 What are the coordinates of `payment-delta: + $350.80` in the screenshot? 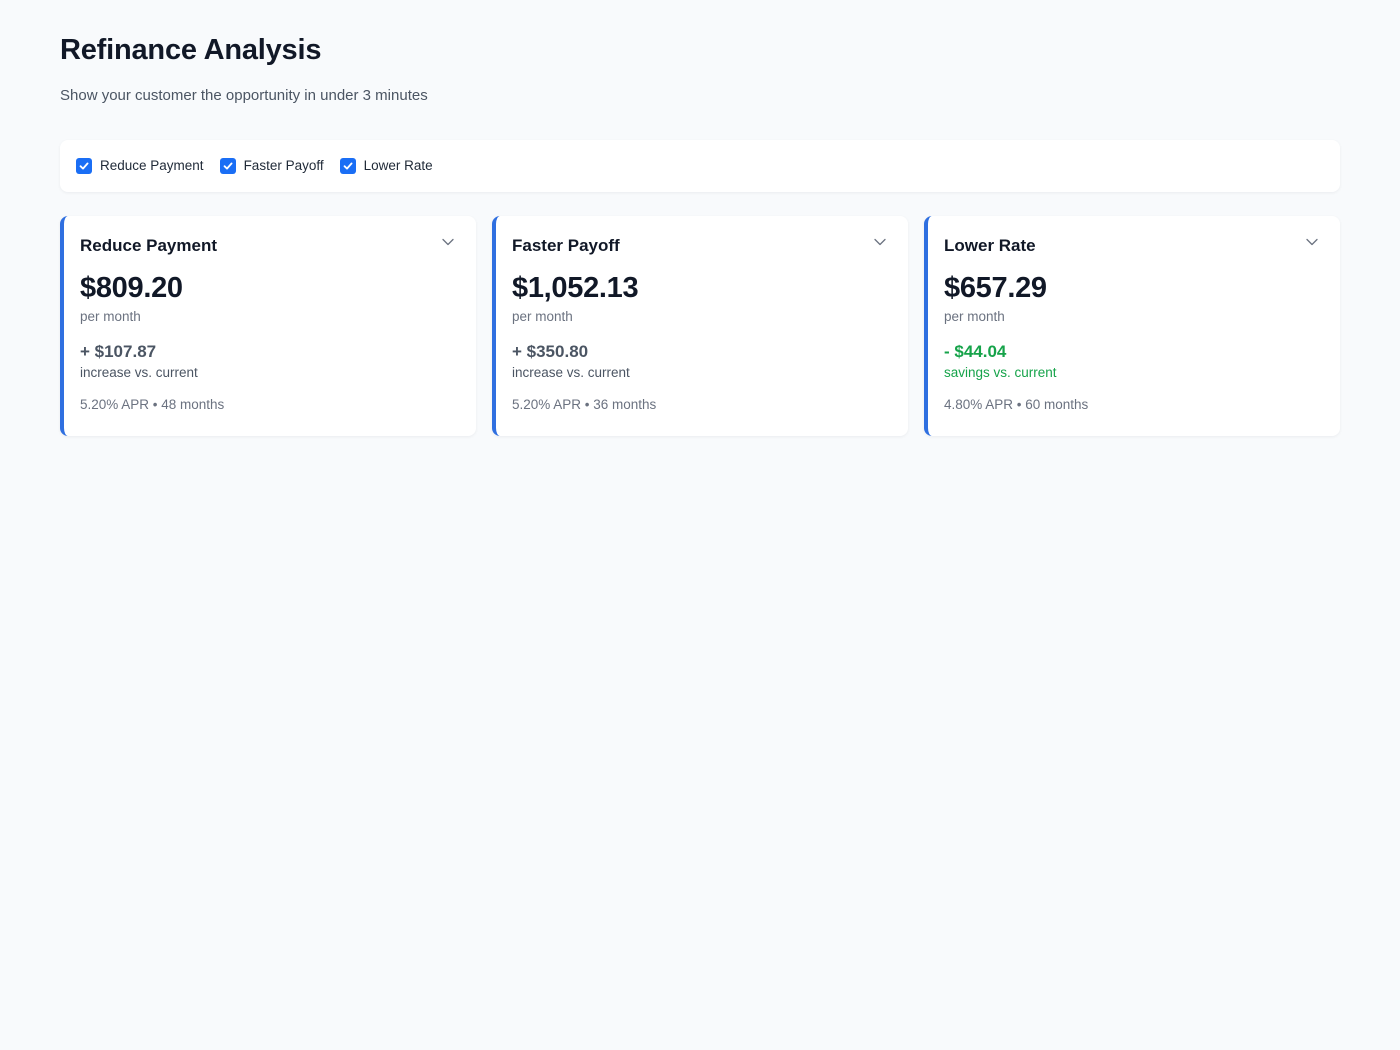 It's located at (550, 351).